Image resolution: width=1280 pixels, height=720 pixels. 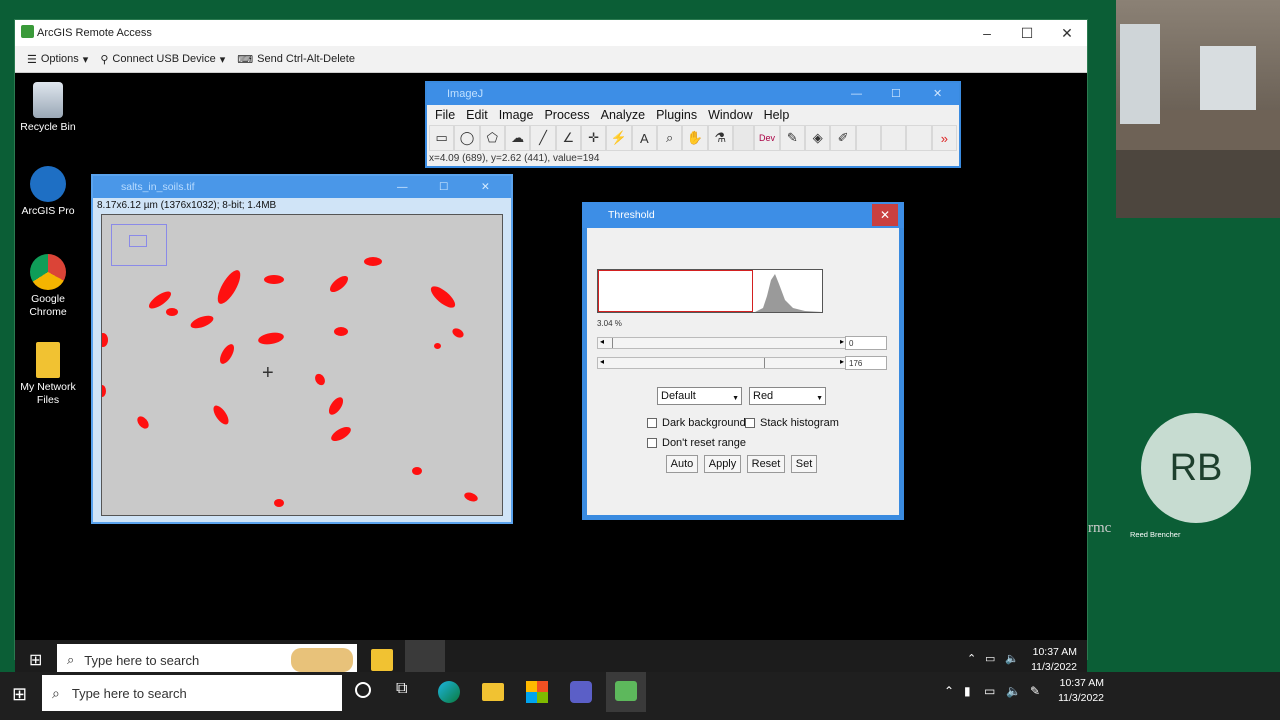 What do you see at coordinates (619, 138) in the screenshot?
I see `wand-tool-icon: ⚡` at bounding box center [619, 138].